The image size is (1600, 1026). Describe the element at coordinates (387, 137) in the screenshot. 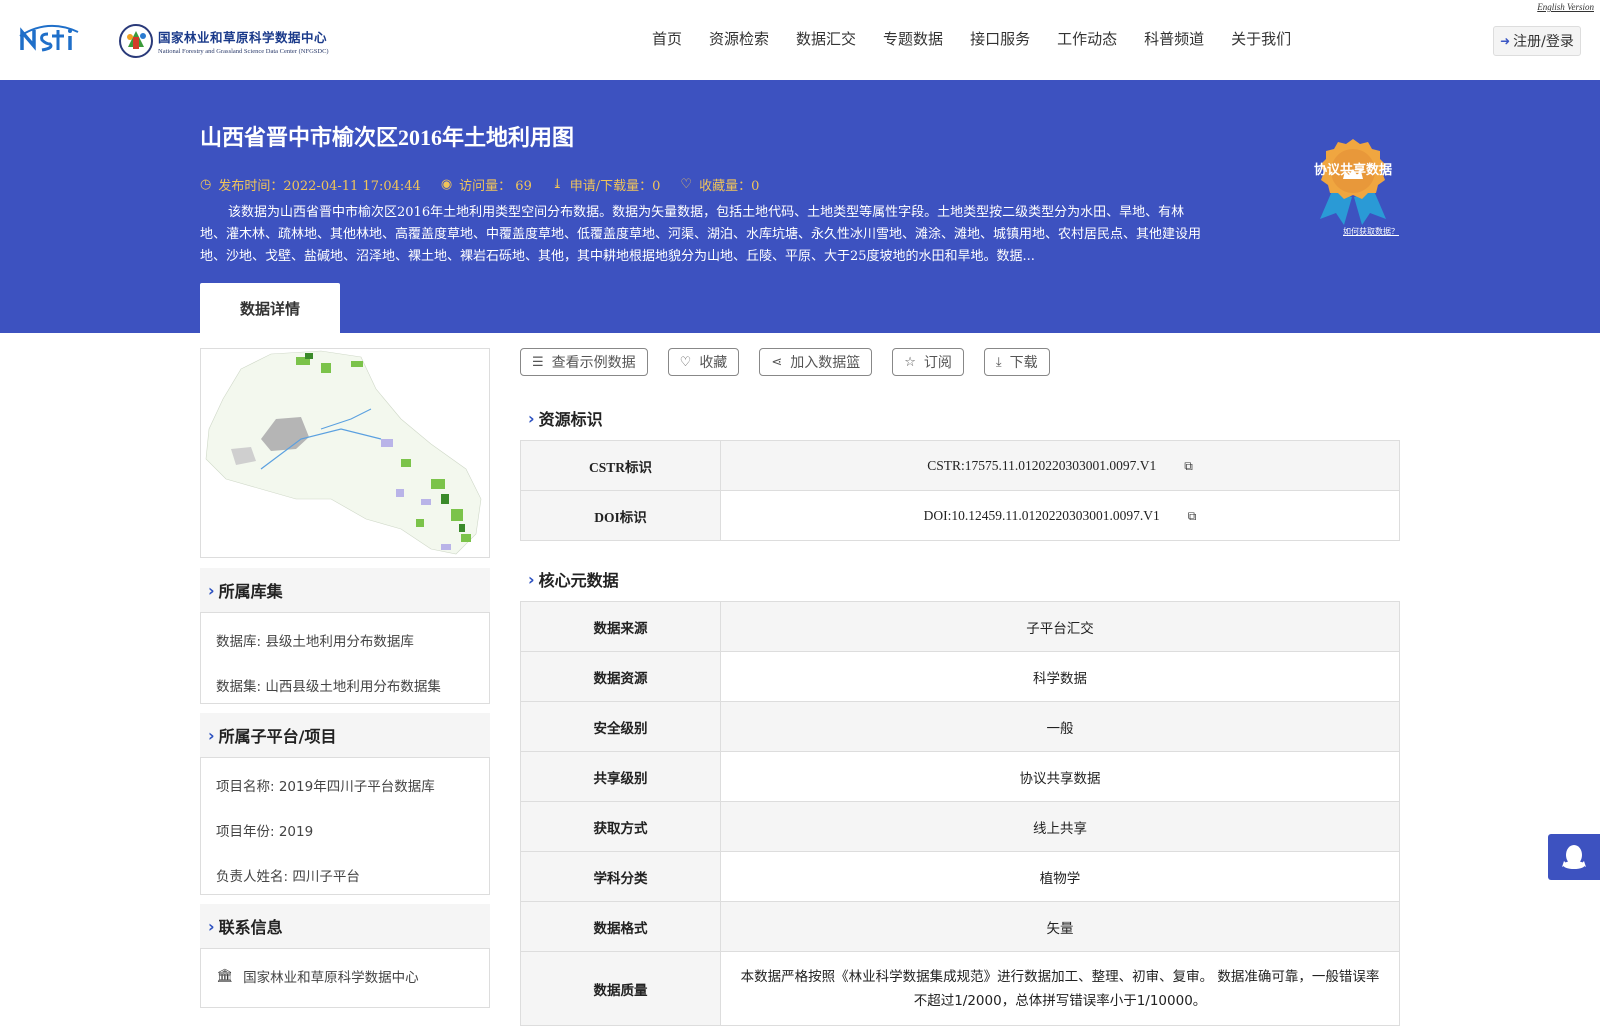

I see `dataset-title: 山西省晋中市榆次区2016年土地利用图` at that location.